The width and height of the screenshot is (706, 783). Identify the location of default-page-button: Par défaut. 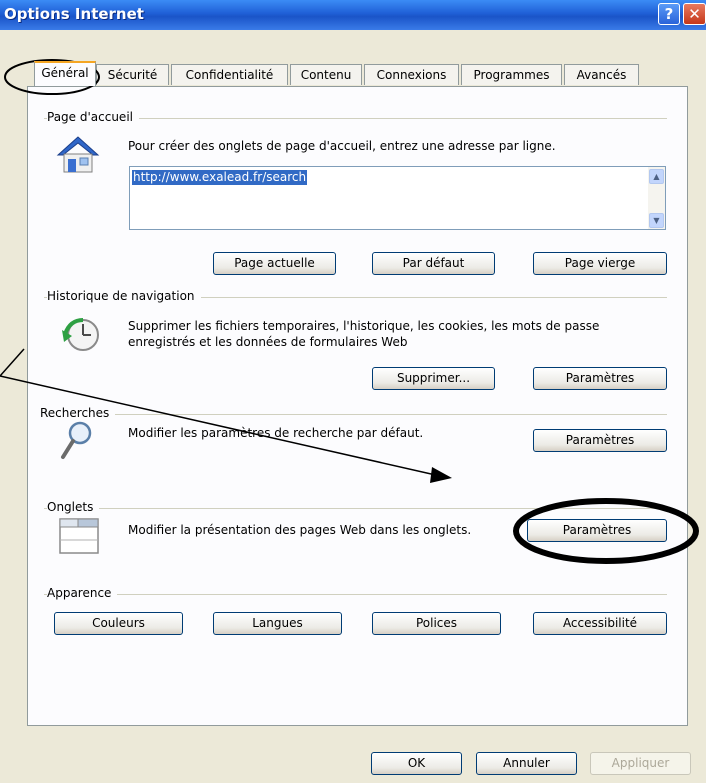
(433, 263).